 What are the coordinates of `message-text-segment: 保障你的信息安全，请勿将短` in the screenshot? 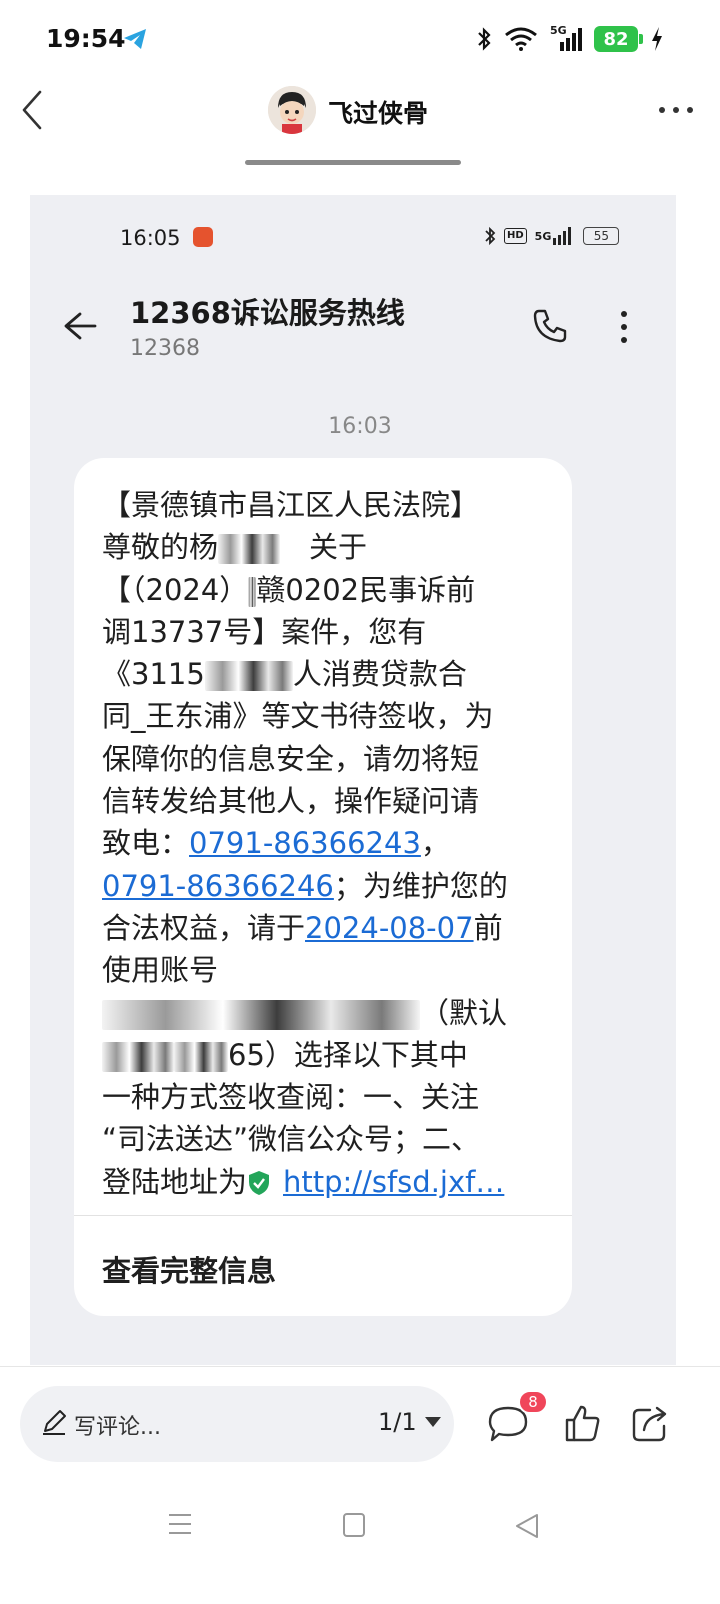 It's located at (291, 758).